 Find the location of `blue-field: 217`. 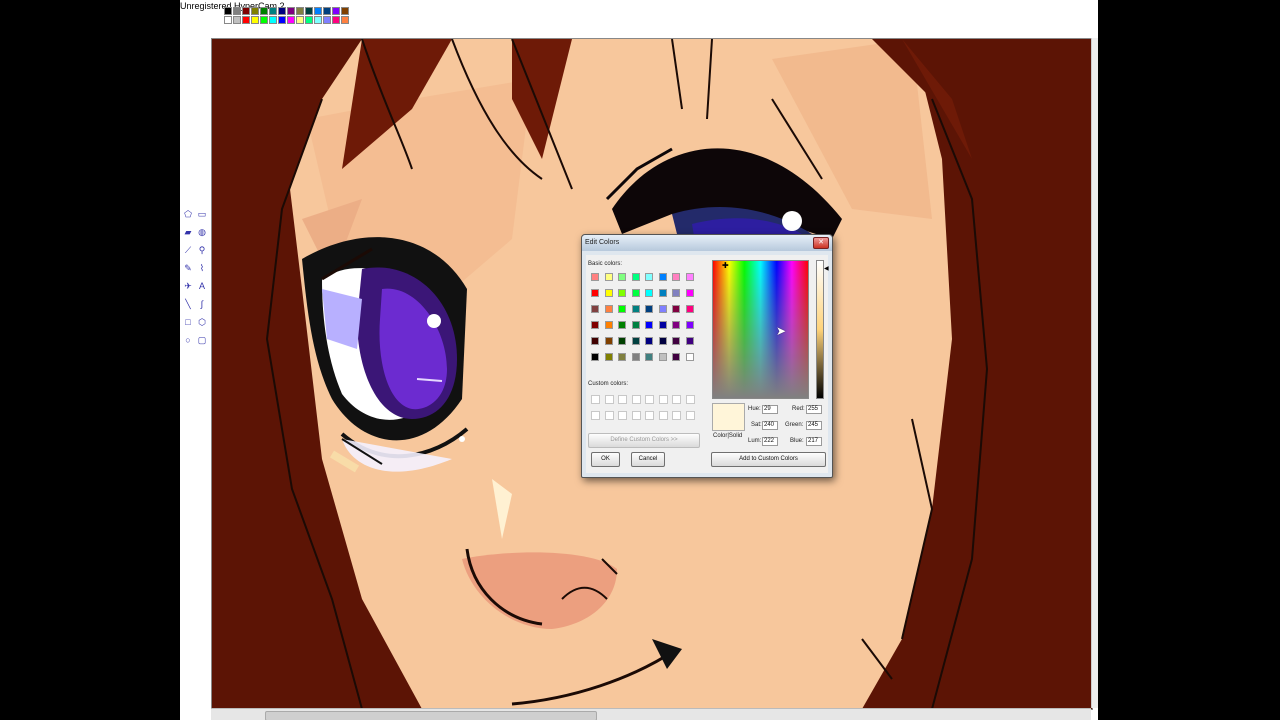

blue-field: 217 is located at coordinates (814, 441).